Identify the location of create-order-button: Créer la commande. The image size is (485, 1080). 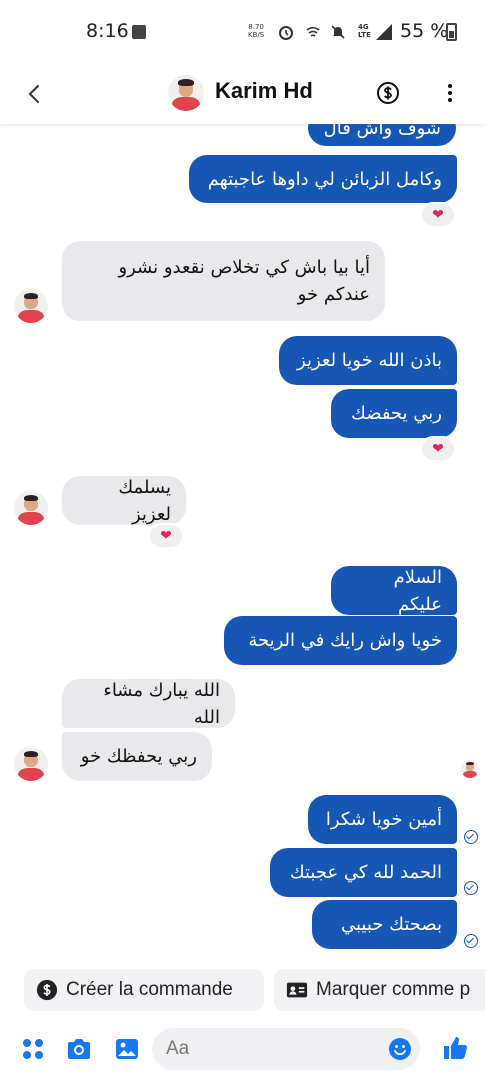
(144, 990).